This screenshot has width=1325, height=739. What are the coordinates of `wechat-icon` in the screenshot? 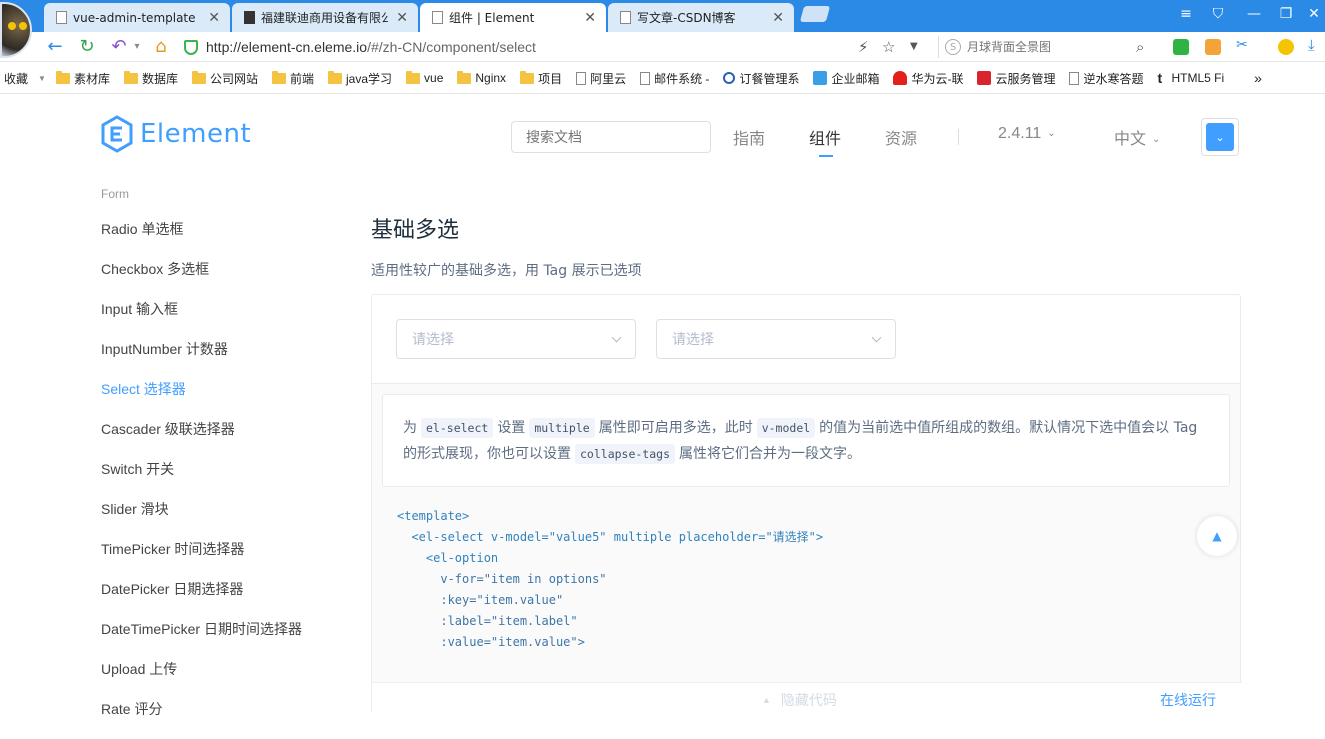 It's located at (1181, 47).